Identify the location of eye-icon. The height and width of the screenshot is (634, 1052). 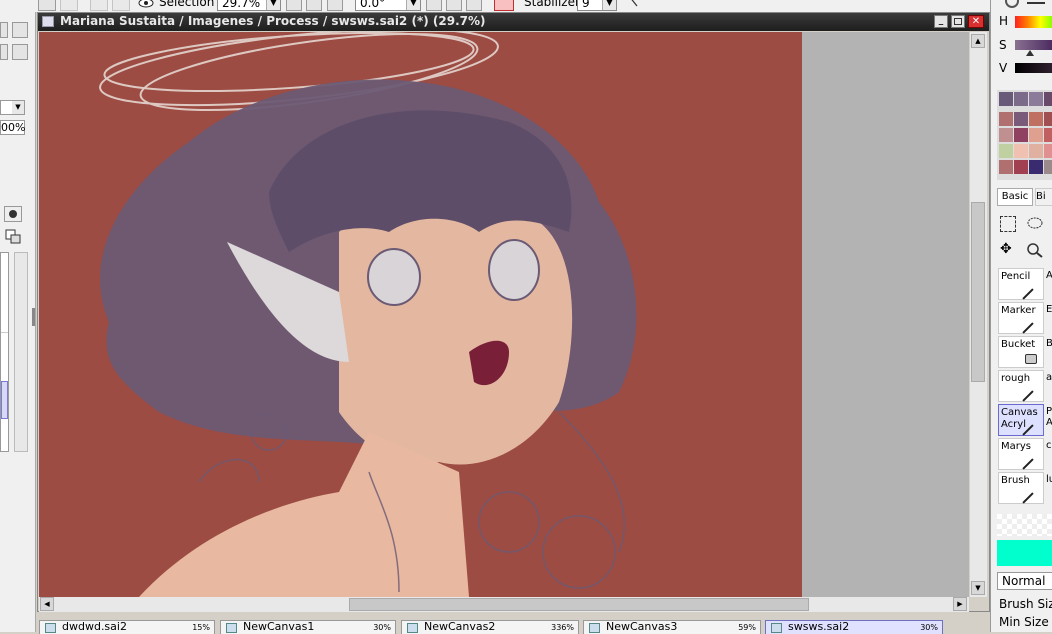
(146, 5).